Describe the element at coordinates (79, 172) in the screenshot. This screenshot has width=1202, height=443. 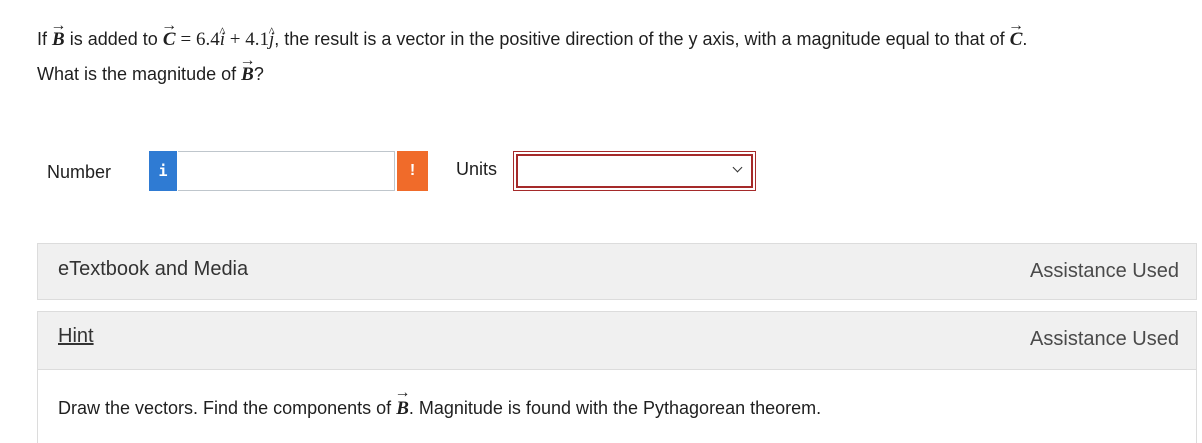
I see `number-label: Number` at that location.